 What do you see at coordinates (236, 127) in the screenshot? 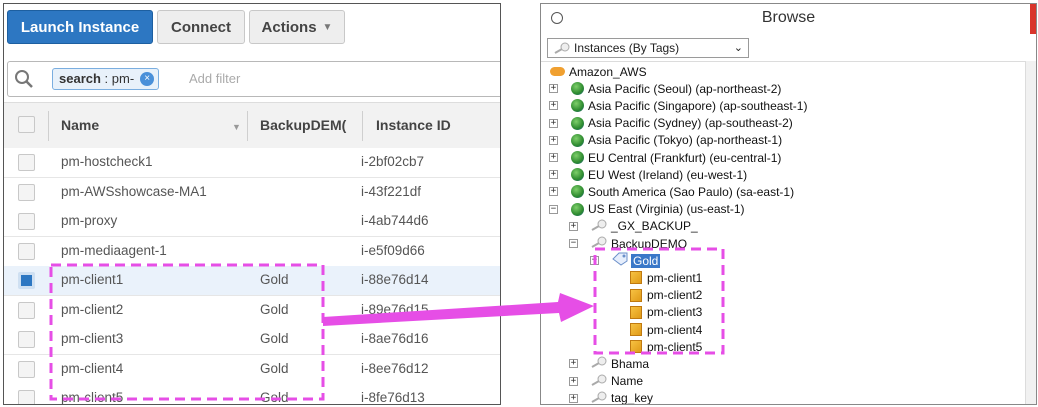
I see `sort-icon: ▼` at bounding box center [236, 127].